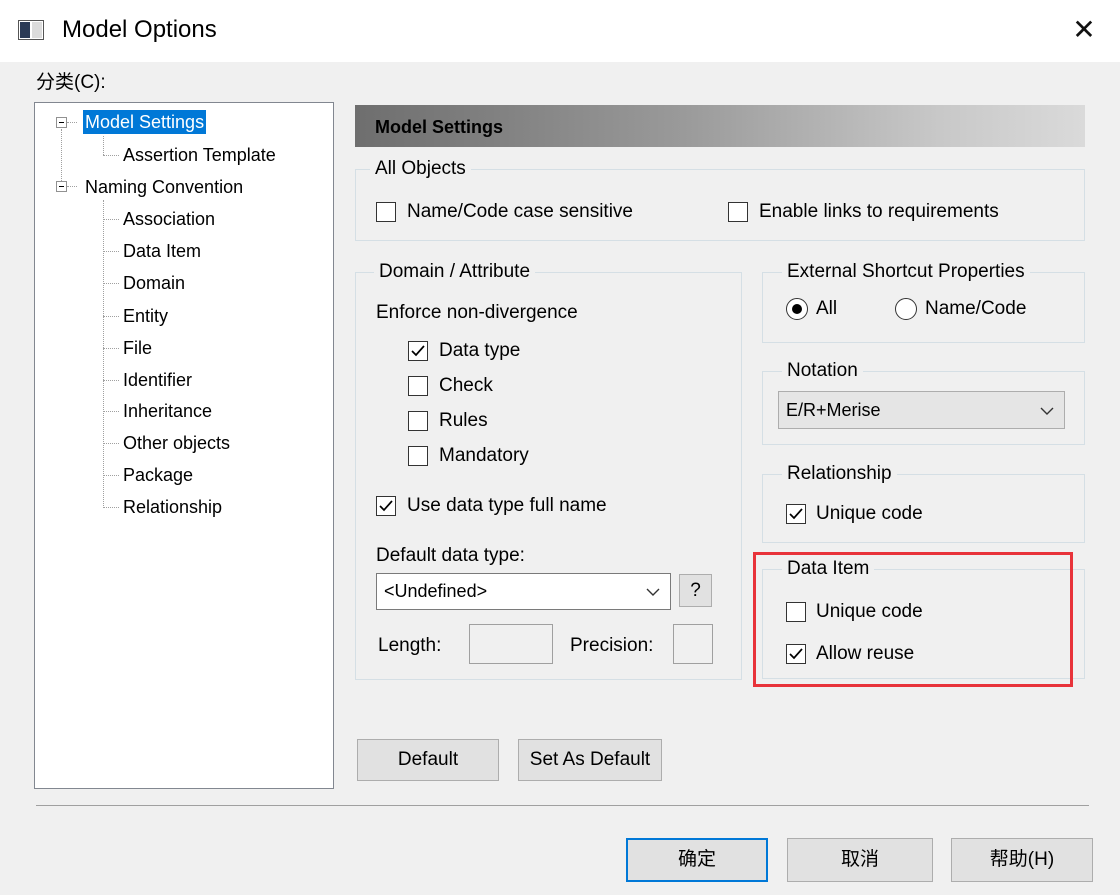 This screenshot has width=1120, height=895. Describe the element at coordinates (439, 127) in the screenshot. I see `section-title: Model Settings` at that location.